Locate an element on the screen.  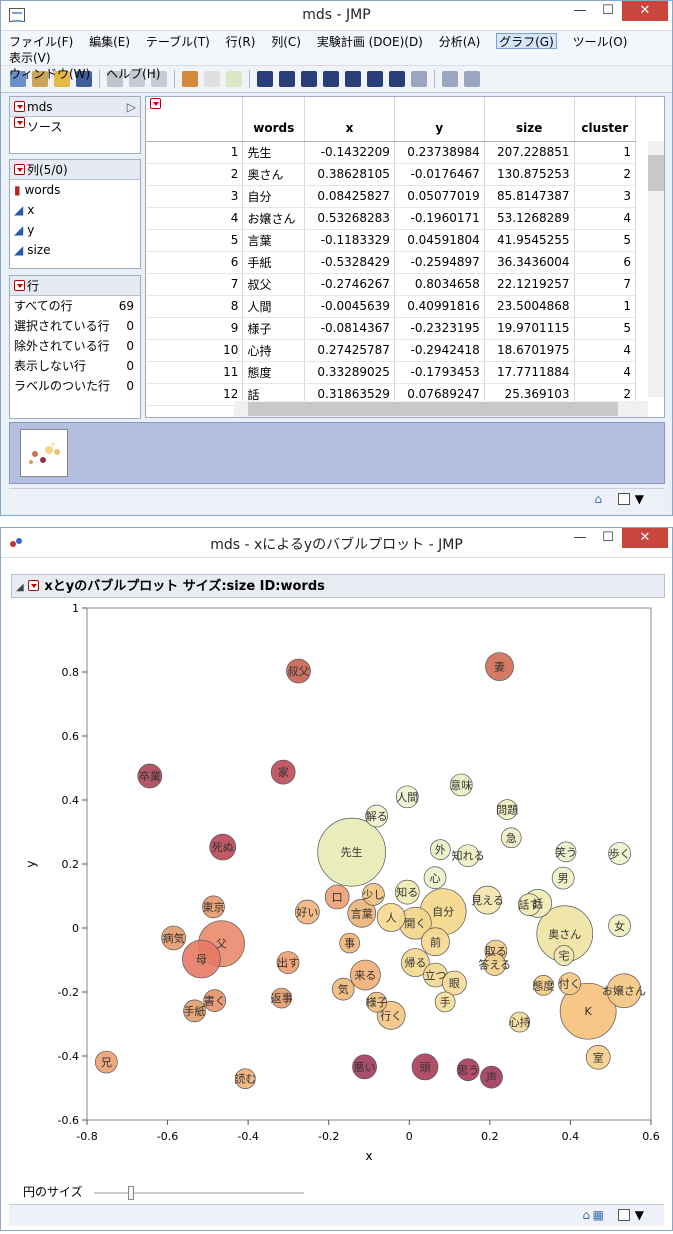
row-number: 3 is located at coordinates (195, 196).